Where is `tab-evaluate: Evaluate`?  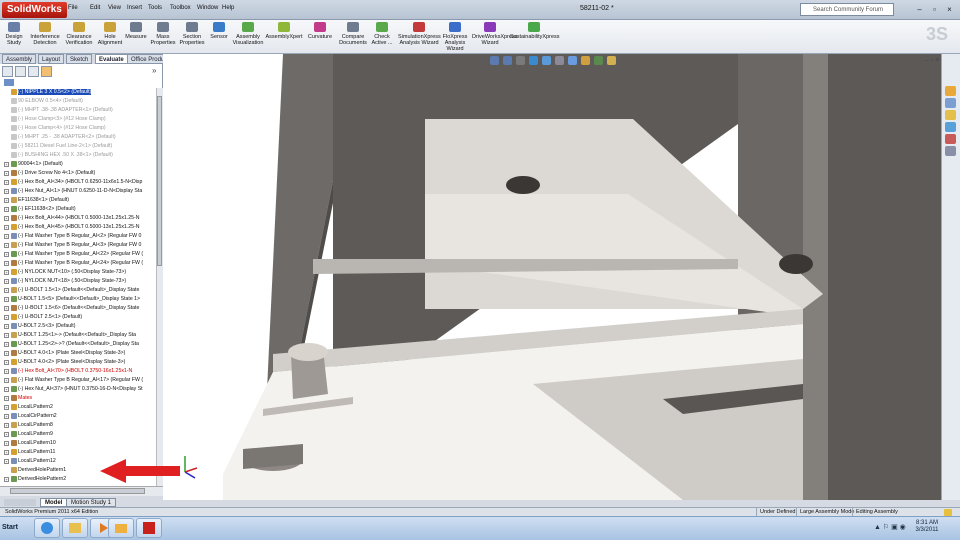
tab-evaluate: Evaluate is located at coordinates (111, 59).